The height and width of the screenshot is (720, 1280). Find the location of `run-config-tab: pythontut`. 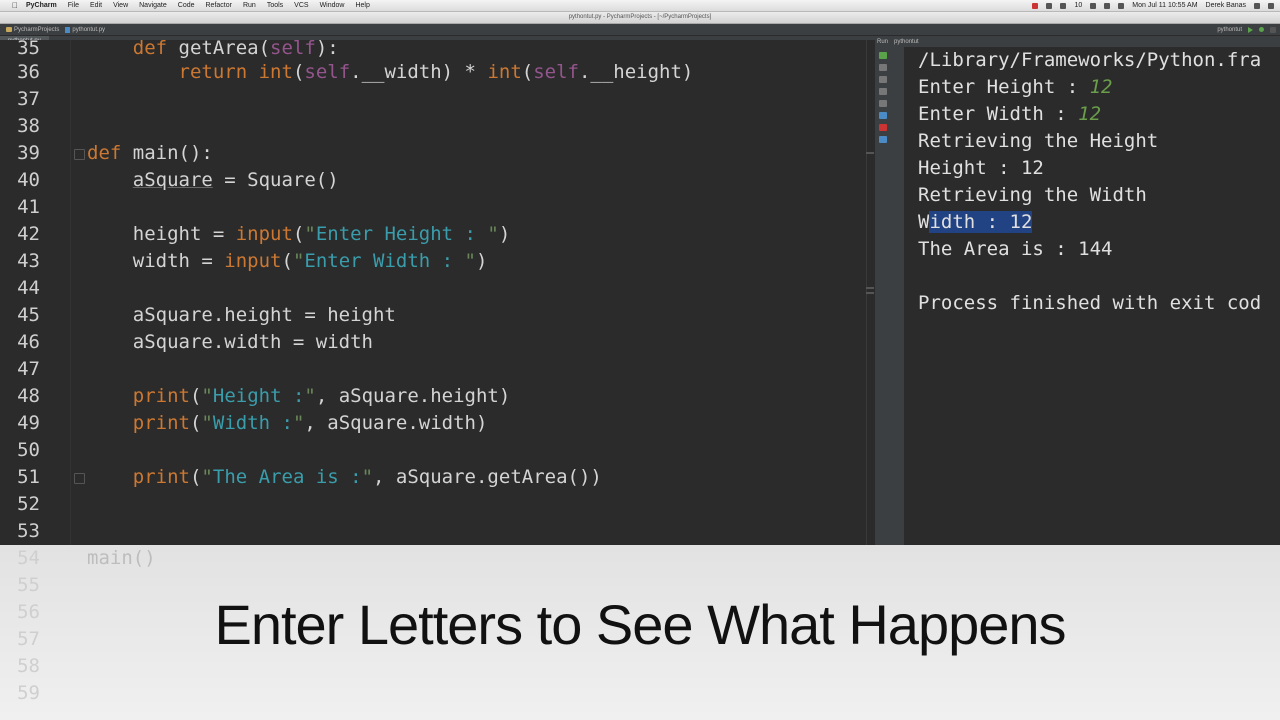

run-config-tab: pythontut is located at coordinates (906, 42).